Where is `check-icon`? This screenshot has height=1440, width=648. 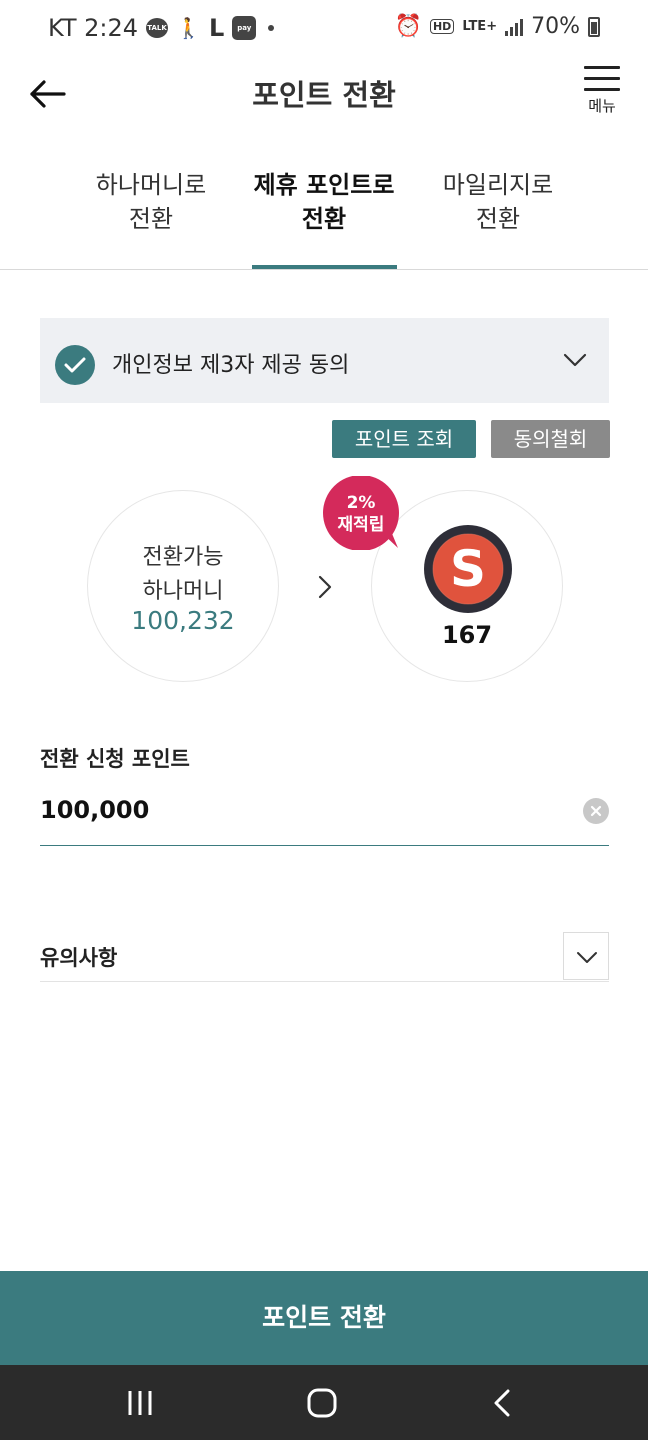
check-icon is located at coordinates (75, 365).